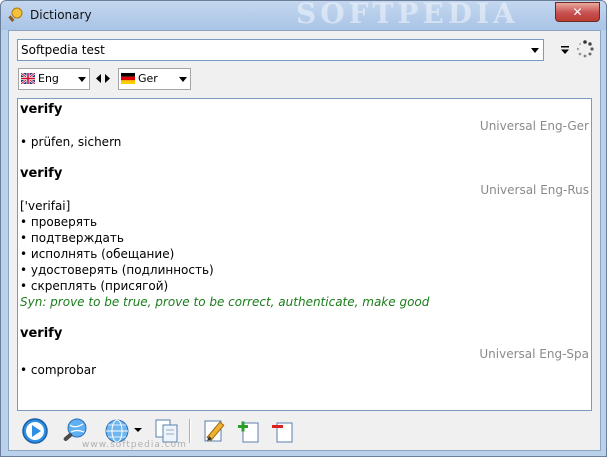 The height and width of the screenshot is (457, 607). Describe the element at coordinates (71, 142) in the screenshot. I see `translation: • prüfen, sichern` at that location.